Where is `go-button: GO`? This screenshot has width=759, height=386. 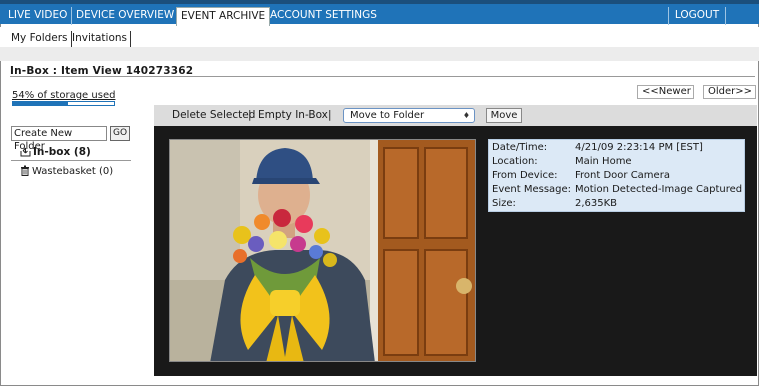 go-button: GO is located at coordinates (120, 133).